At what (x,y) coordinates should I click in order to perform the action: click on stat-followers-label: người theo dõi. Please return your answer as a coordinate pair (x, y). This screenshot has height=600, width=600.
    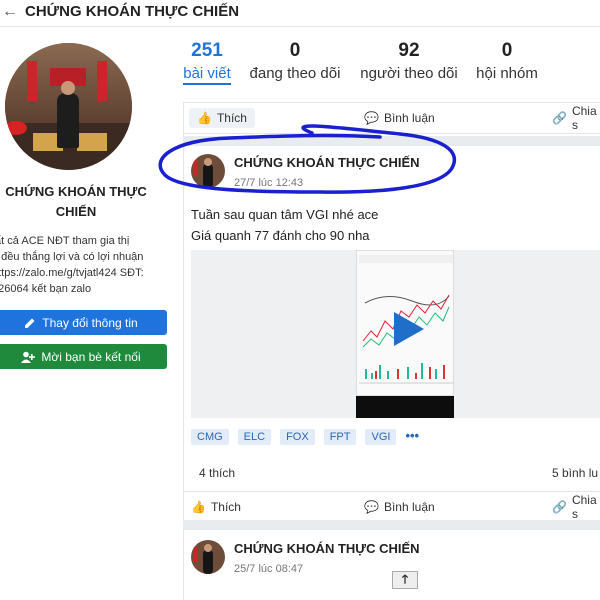
    Looking at the image, I should click on (409, 73).